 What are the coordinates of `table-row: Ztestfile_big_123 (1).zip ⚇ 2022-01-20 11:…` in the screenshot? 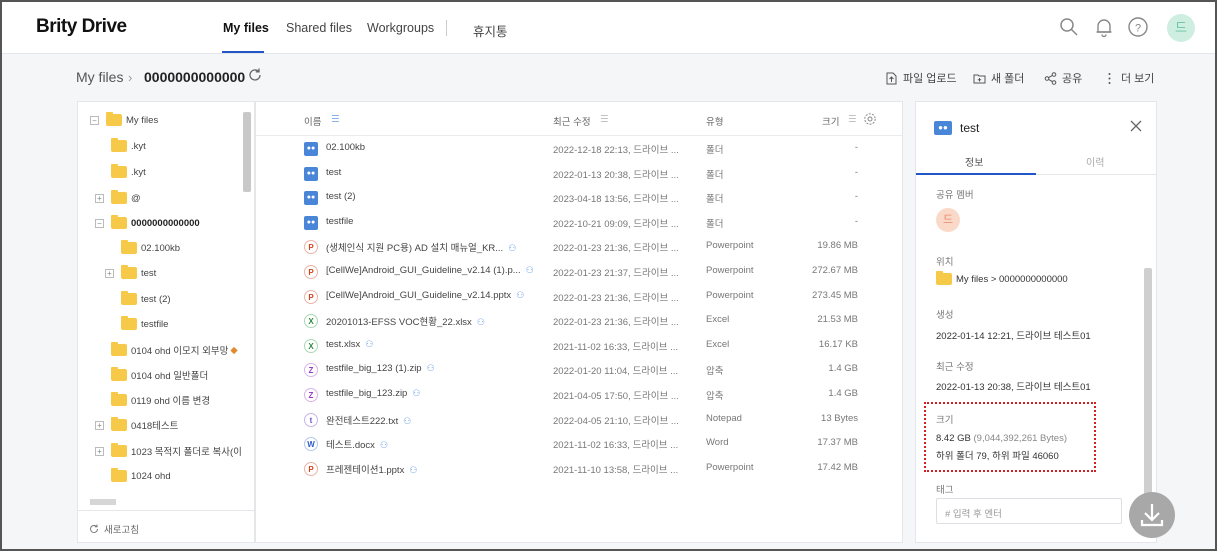 It's located at (579, 370).